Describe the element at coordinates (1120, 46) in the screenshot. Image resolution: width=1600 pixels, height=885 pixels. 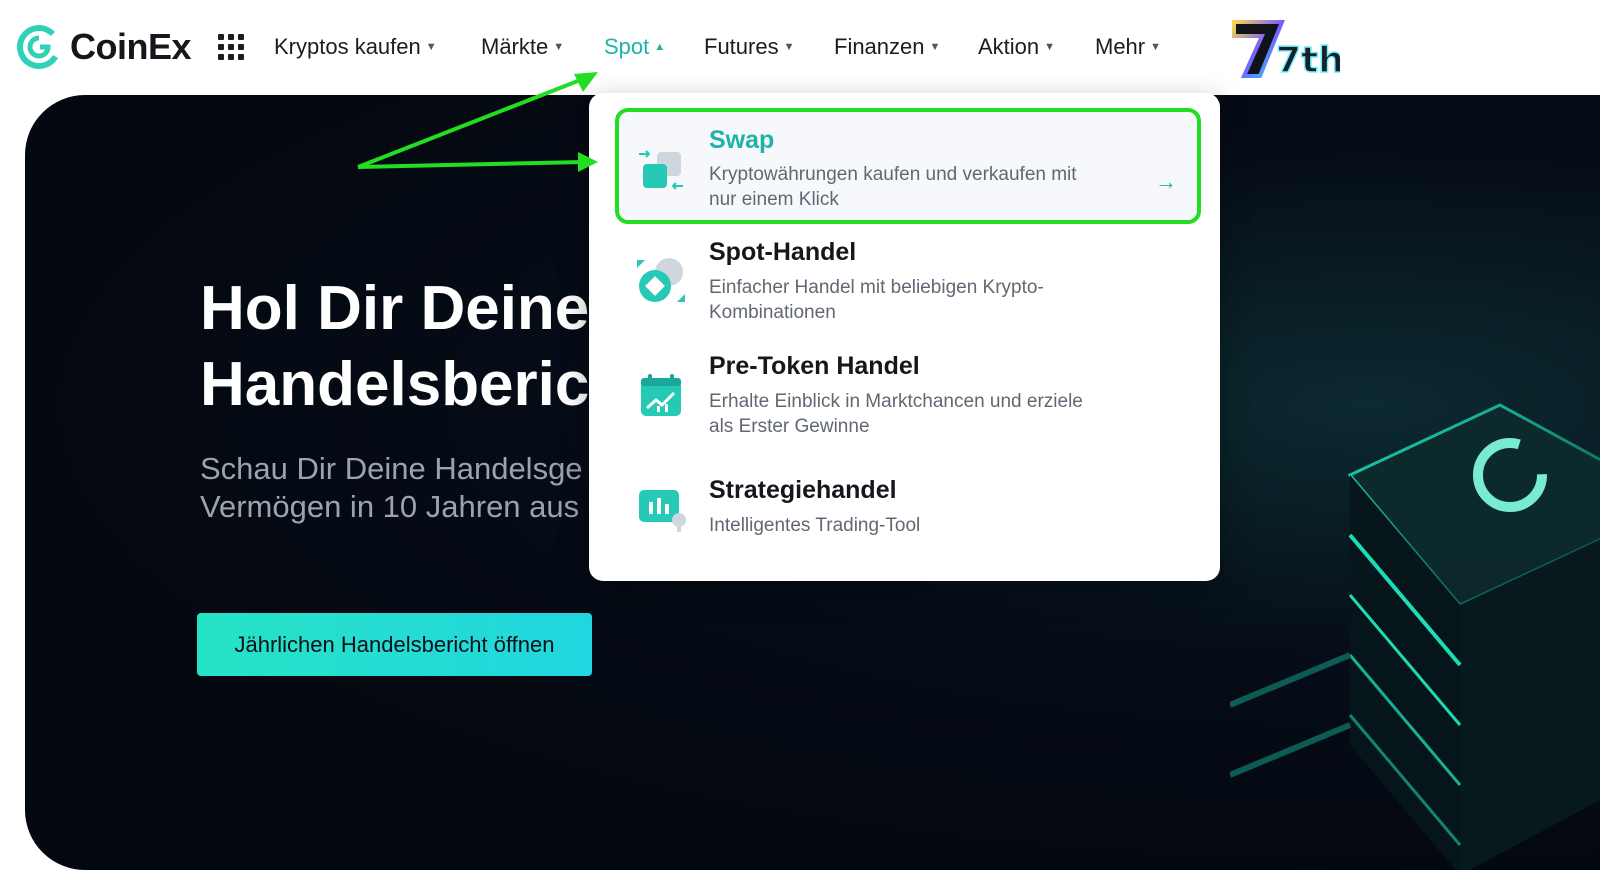
I see `nav-label: Mehr` at that location.